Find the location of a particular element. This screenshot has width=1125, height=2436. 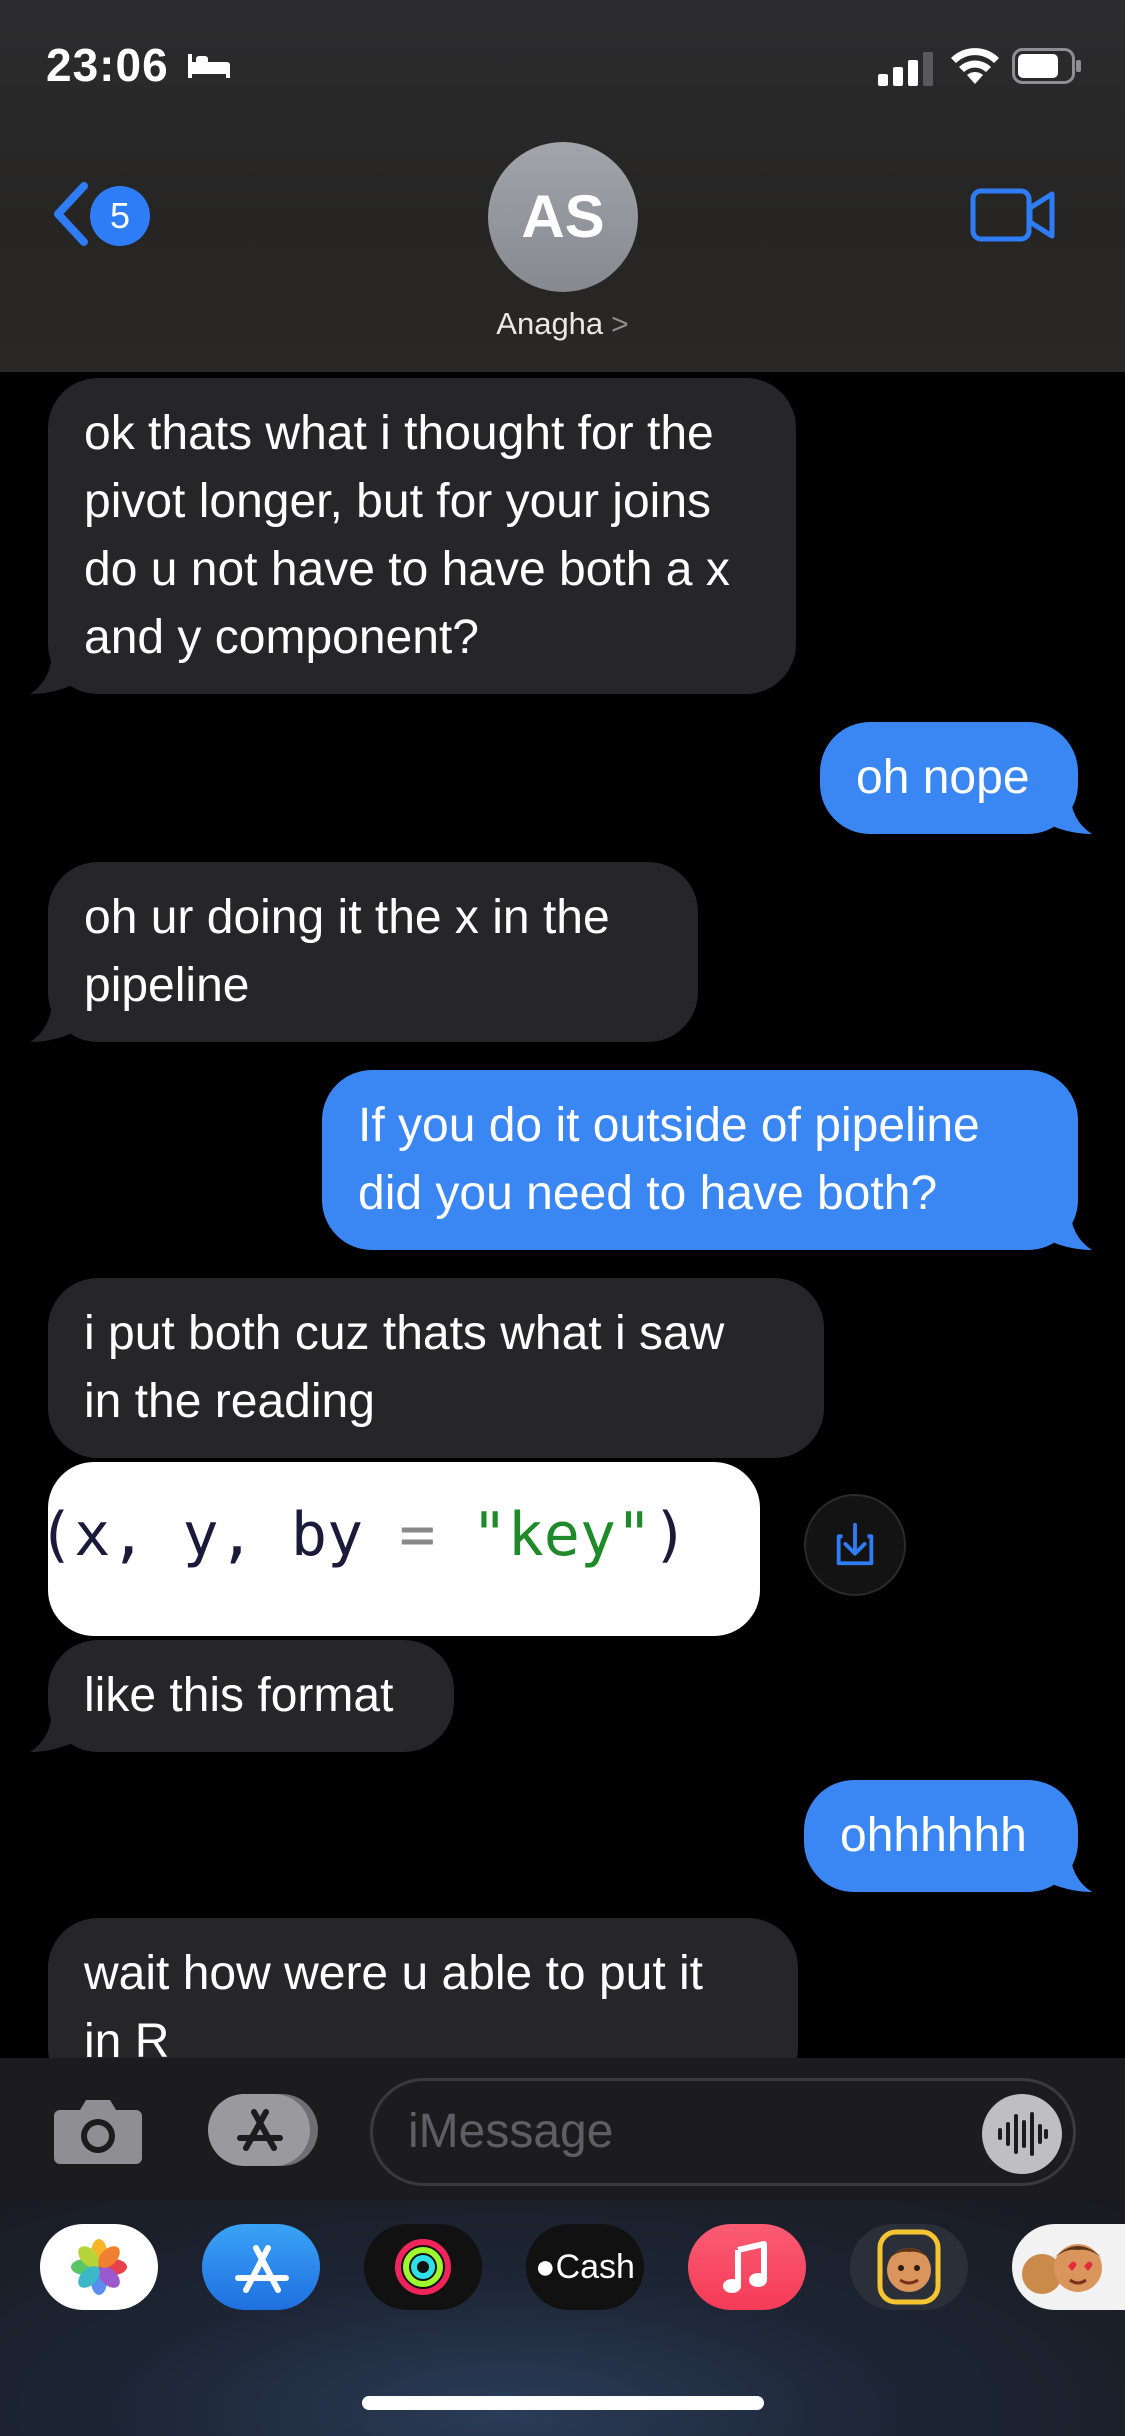

camera-icon is located at coordinates (98, 2132).